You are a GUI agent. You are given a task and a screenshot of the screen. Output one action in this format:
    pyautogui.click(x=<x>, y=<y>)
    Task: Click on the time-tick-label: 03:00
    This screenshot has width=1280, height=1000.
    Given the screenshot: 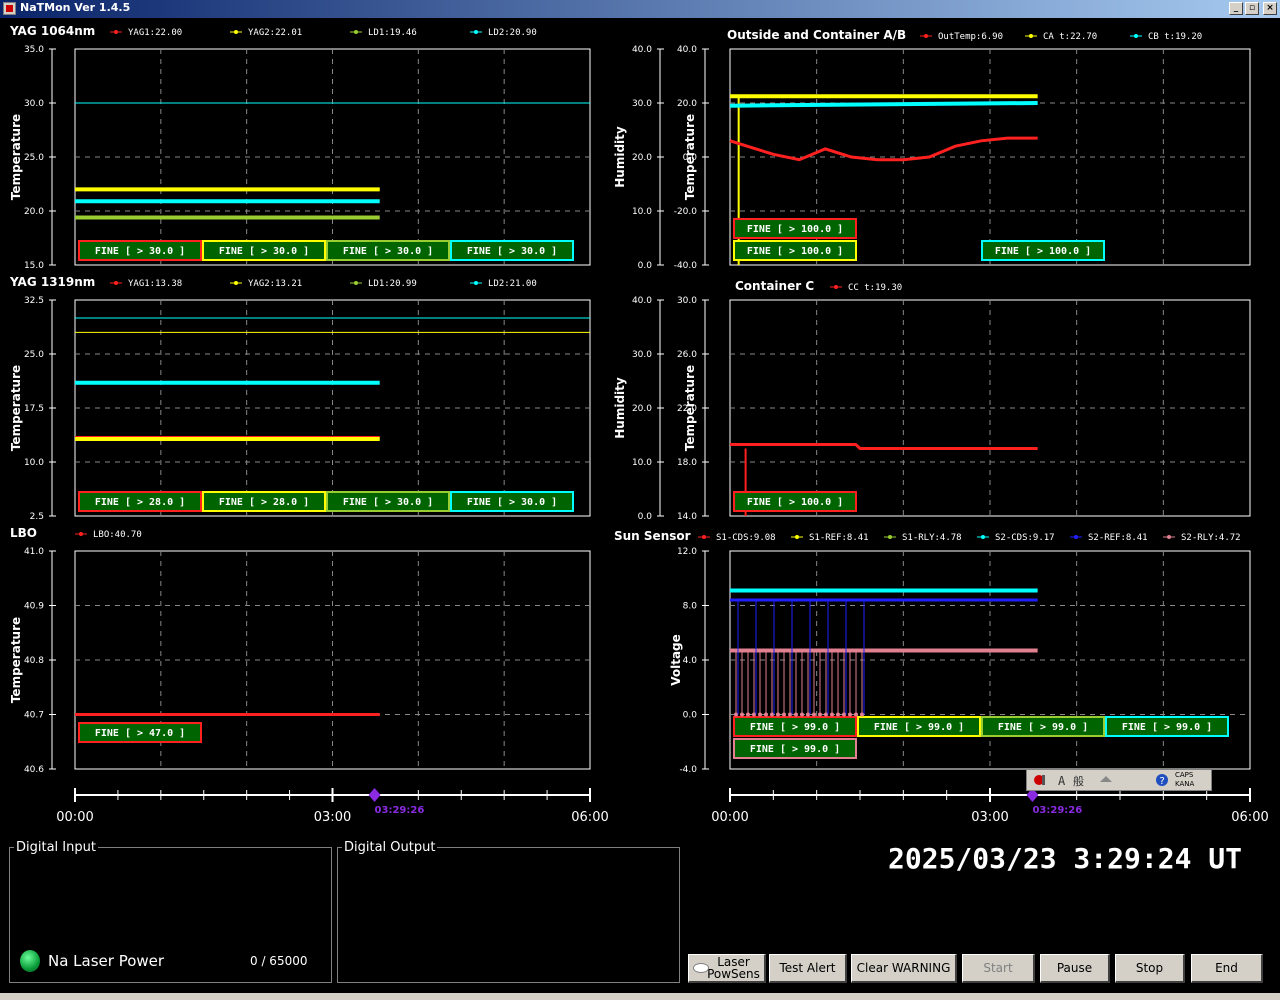 What is the action you would take?
    pyautogui.click(x=332, y=817)
    